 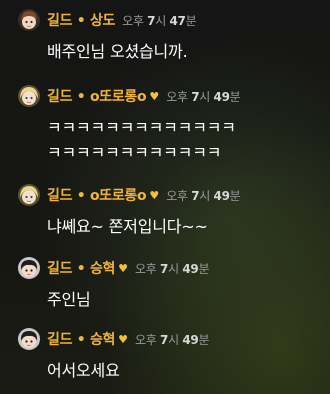 What do you see at coordinates (83, 370) in the screenshot?
I see `message-text: 어서오세요` at bounding box center [83, 370].